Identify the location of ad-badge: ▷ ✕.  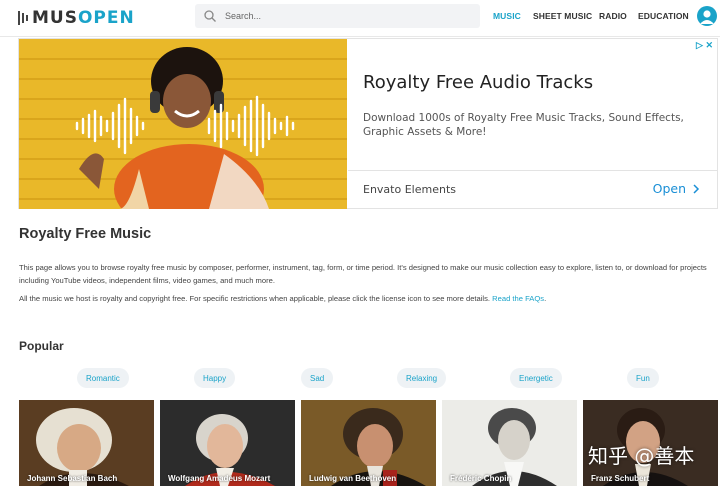
(704, 45).